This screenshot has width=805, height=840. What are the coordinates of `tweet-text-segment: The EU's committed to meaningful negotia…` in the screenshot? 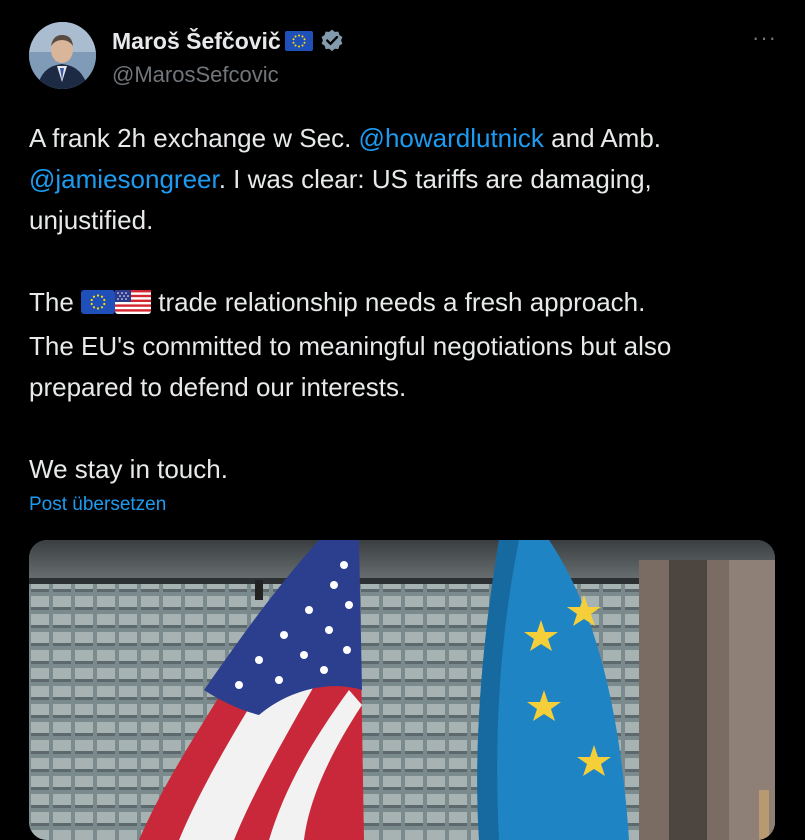 It's located at (350, 346).